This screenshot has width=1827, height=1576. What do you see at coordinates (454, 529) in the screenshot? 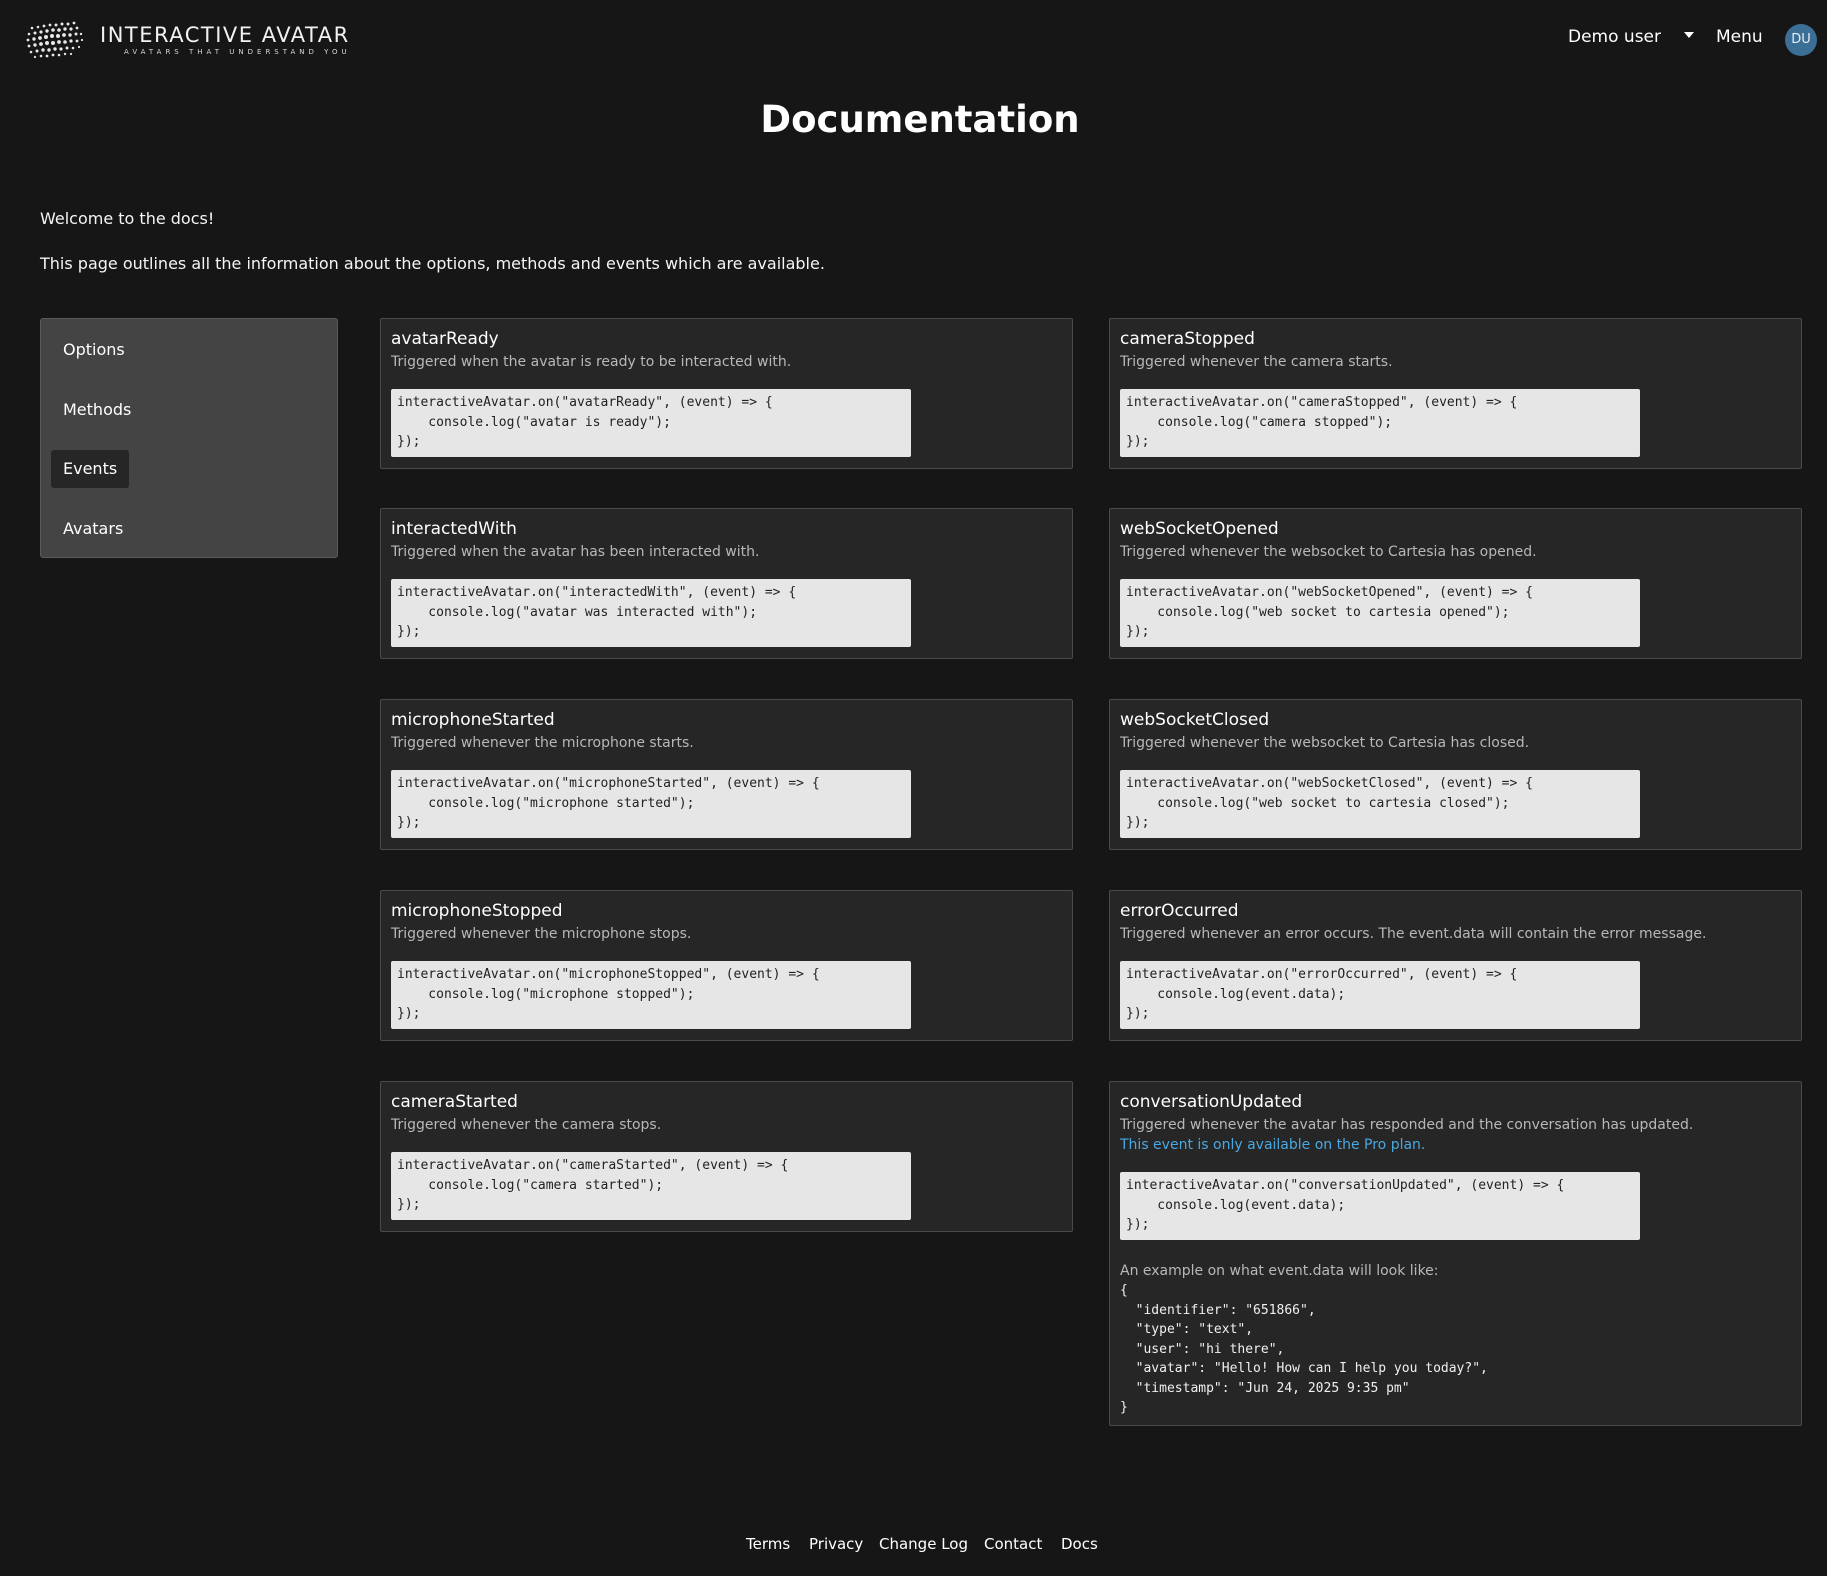
I see `event-name: interactedWith` at bounding box center [454, 529].